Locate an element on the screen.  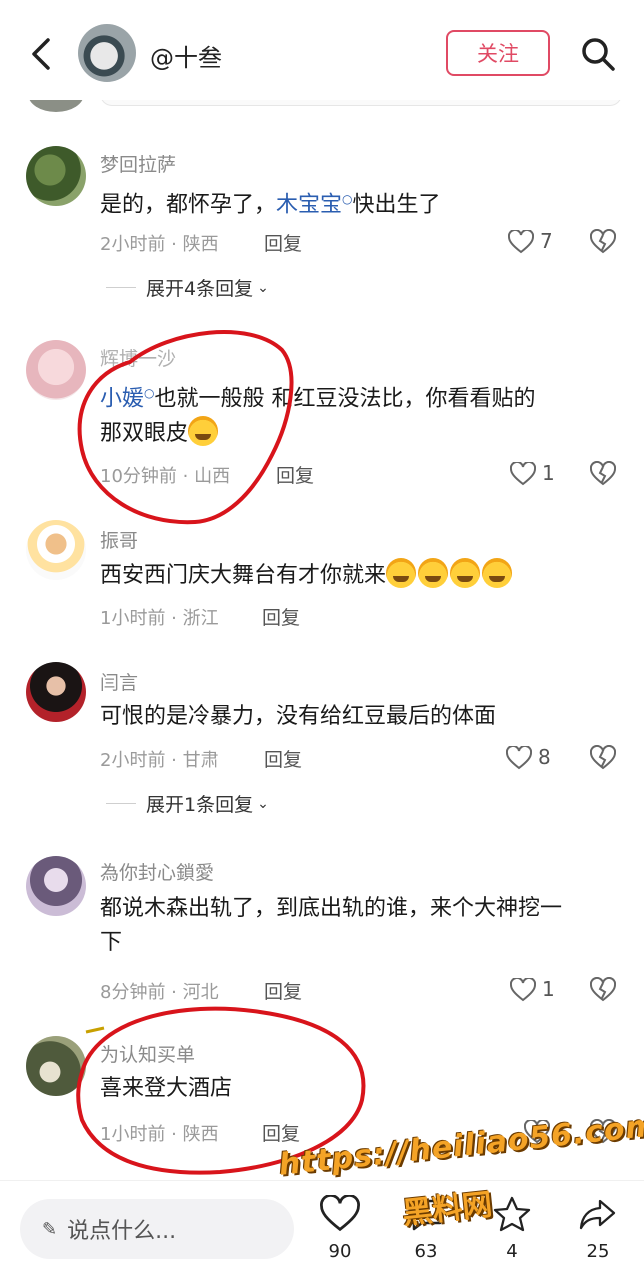
author-avatar is located at coordinates (107, 53).